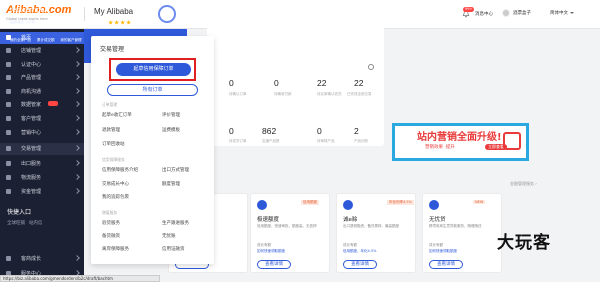 The image size is (600, 282). I want to click on sidebar-item-customers: 客户管理, so click(42, 119).